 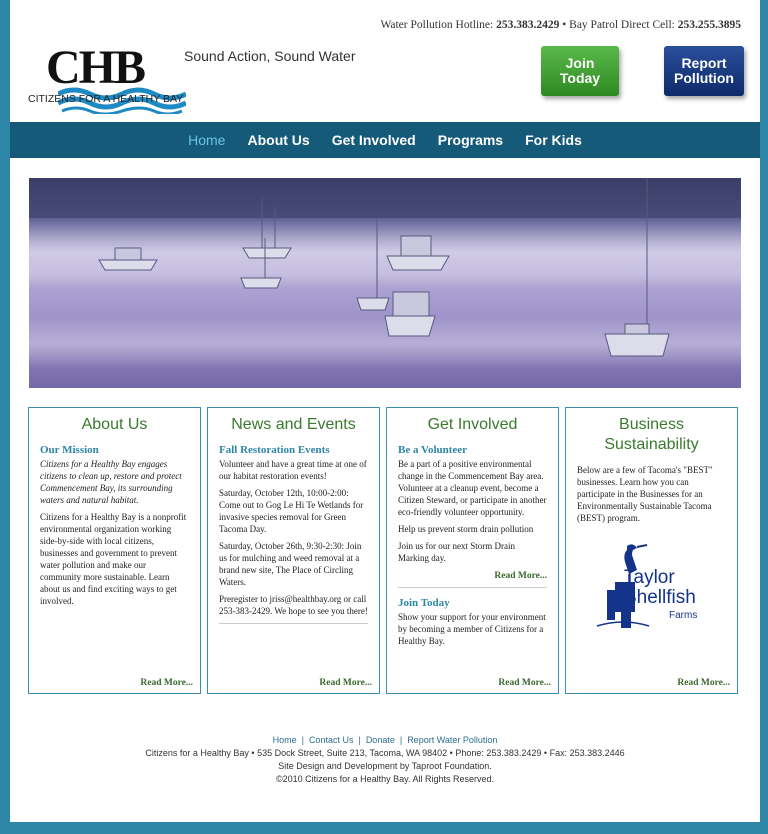 What do you see at coordinates (437, 25) in the screenshot?
I see `hotline-label: Water Pollution Hotline:` at bounding box center [437, 25].